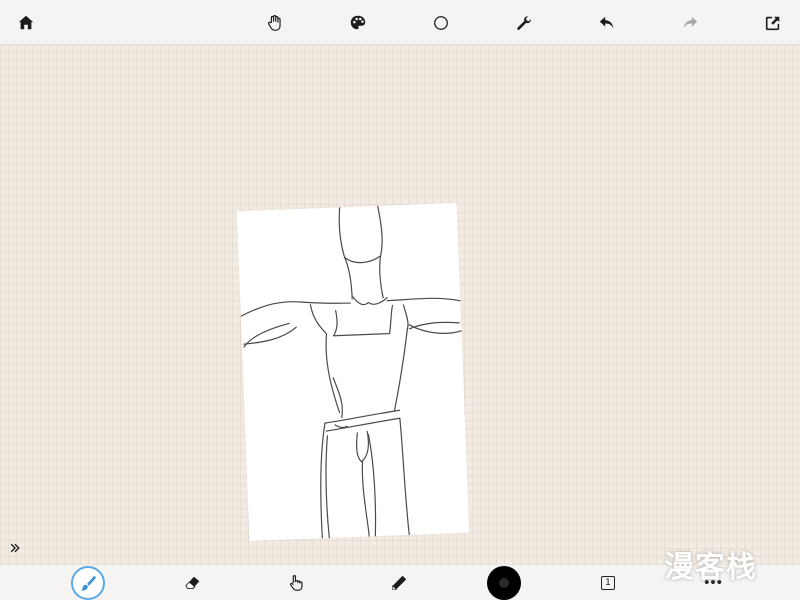  I want to click on palette-button, so click(358, 23).